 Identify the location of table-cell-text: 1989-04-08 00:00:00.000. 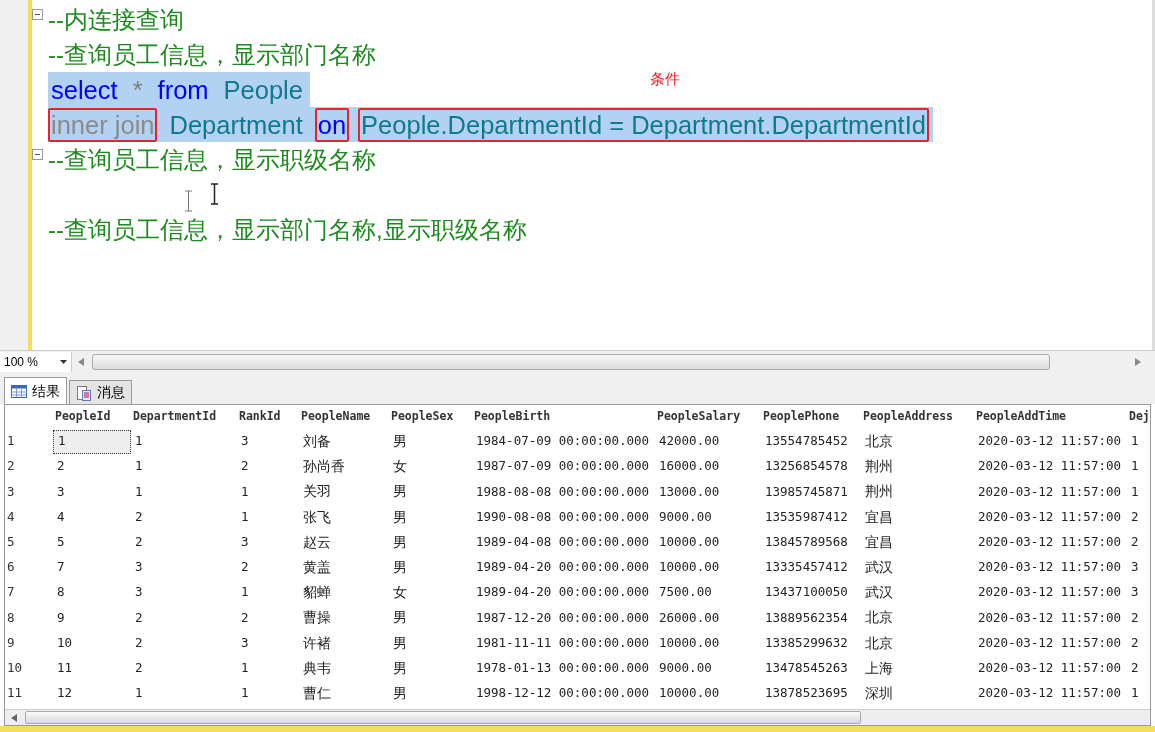
(563, 541).